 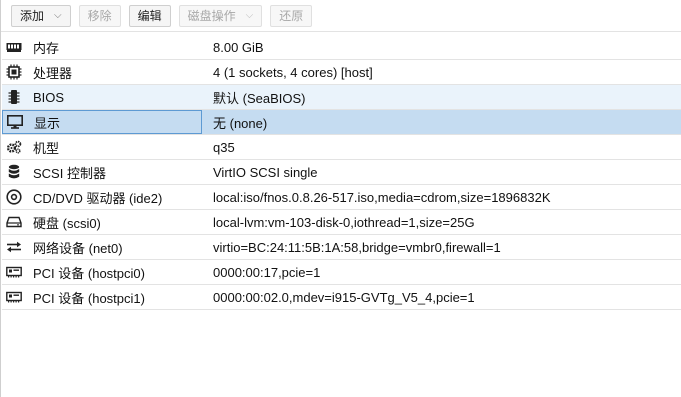 I want to click on hardware-key-label: SCSI 控制器, so click(x=69, y=173).